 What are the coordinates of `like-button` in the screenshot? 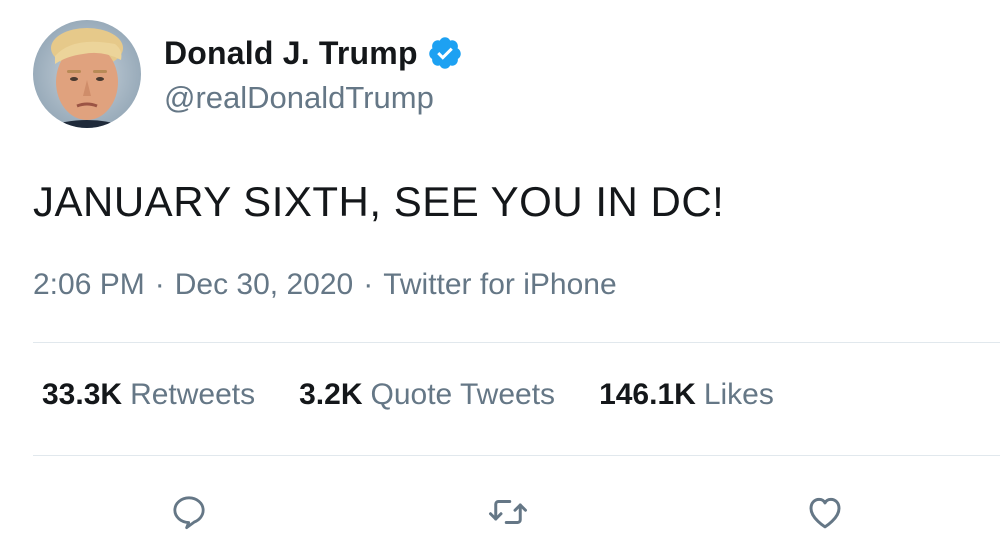 It's located at (825, 512).